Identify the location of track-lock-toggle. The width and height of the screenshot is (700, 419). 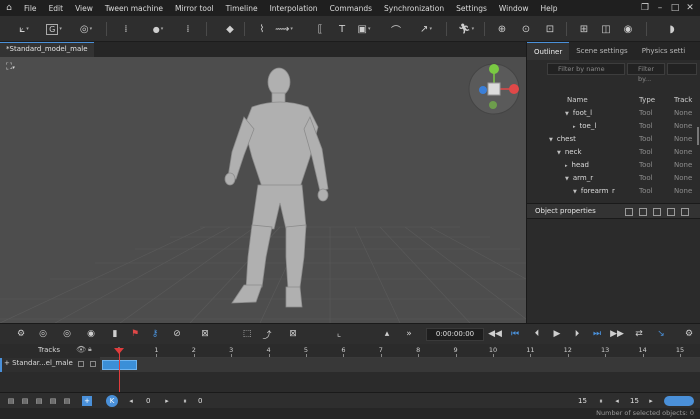
(93, 364).